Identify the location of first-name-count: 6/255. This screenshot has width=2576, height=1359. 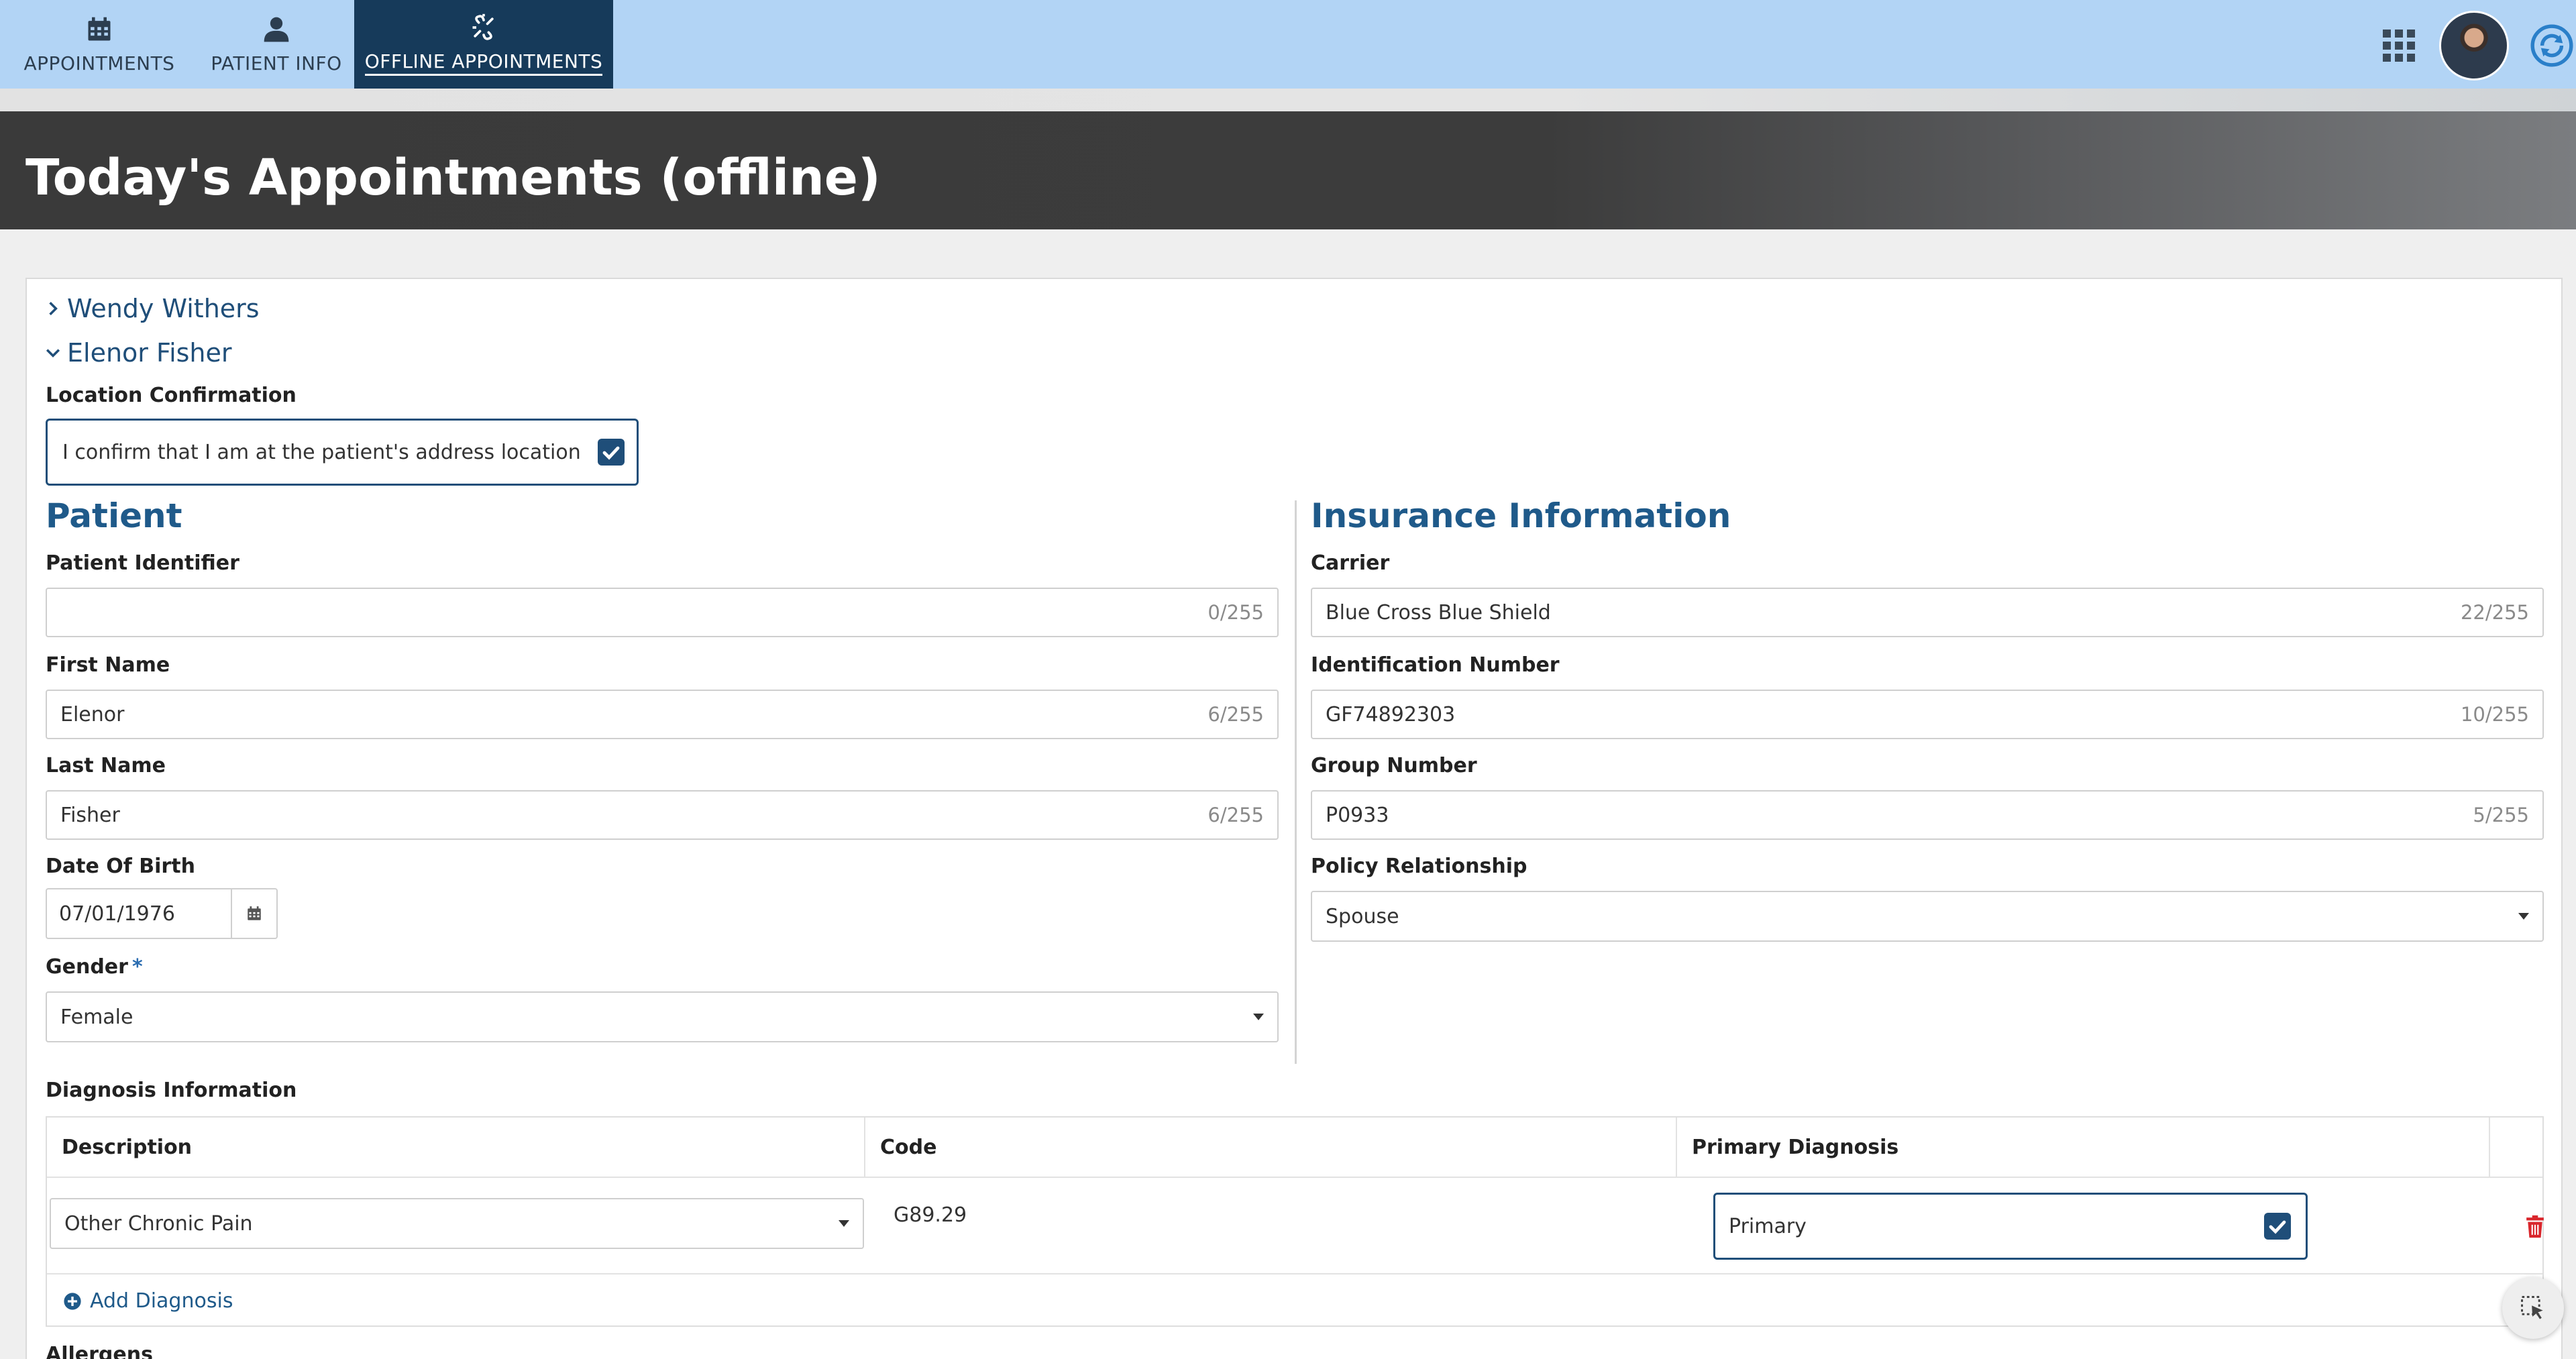
(1236, 714).